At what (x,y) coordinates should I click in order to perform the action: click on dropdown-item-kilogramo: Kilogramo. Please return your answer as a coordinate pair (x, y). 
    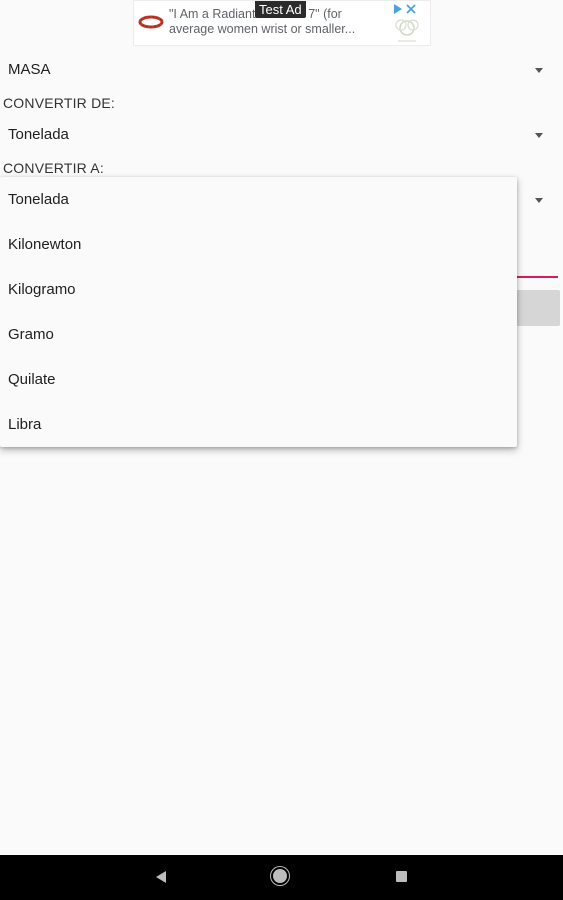
    Looking at the image, I should click on (258, 289).